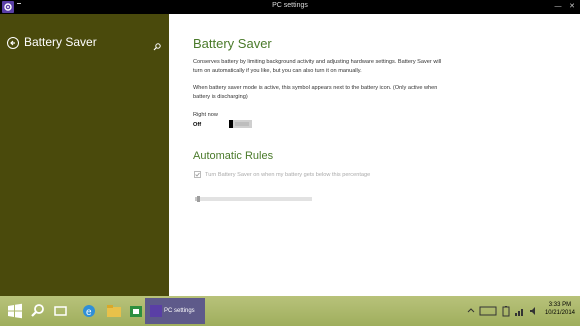 This screenshot has width=580, height=327. Describe the element at coordinates (520, 310) in the screenshot. I see `network-icon` at that location.